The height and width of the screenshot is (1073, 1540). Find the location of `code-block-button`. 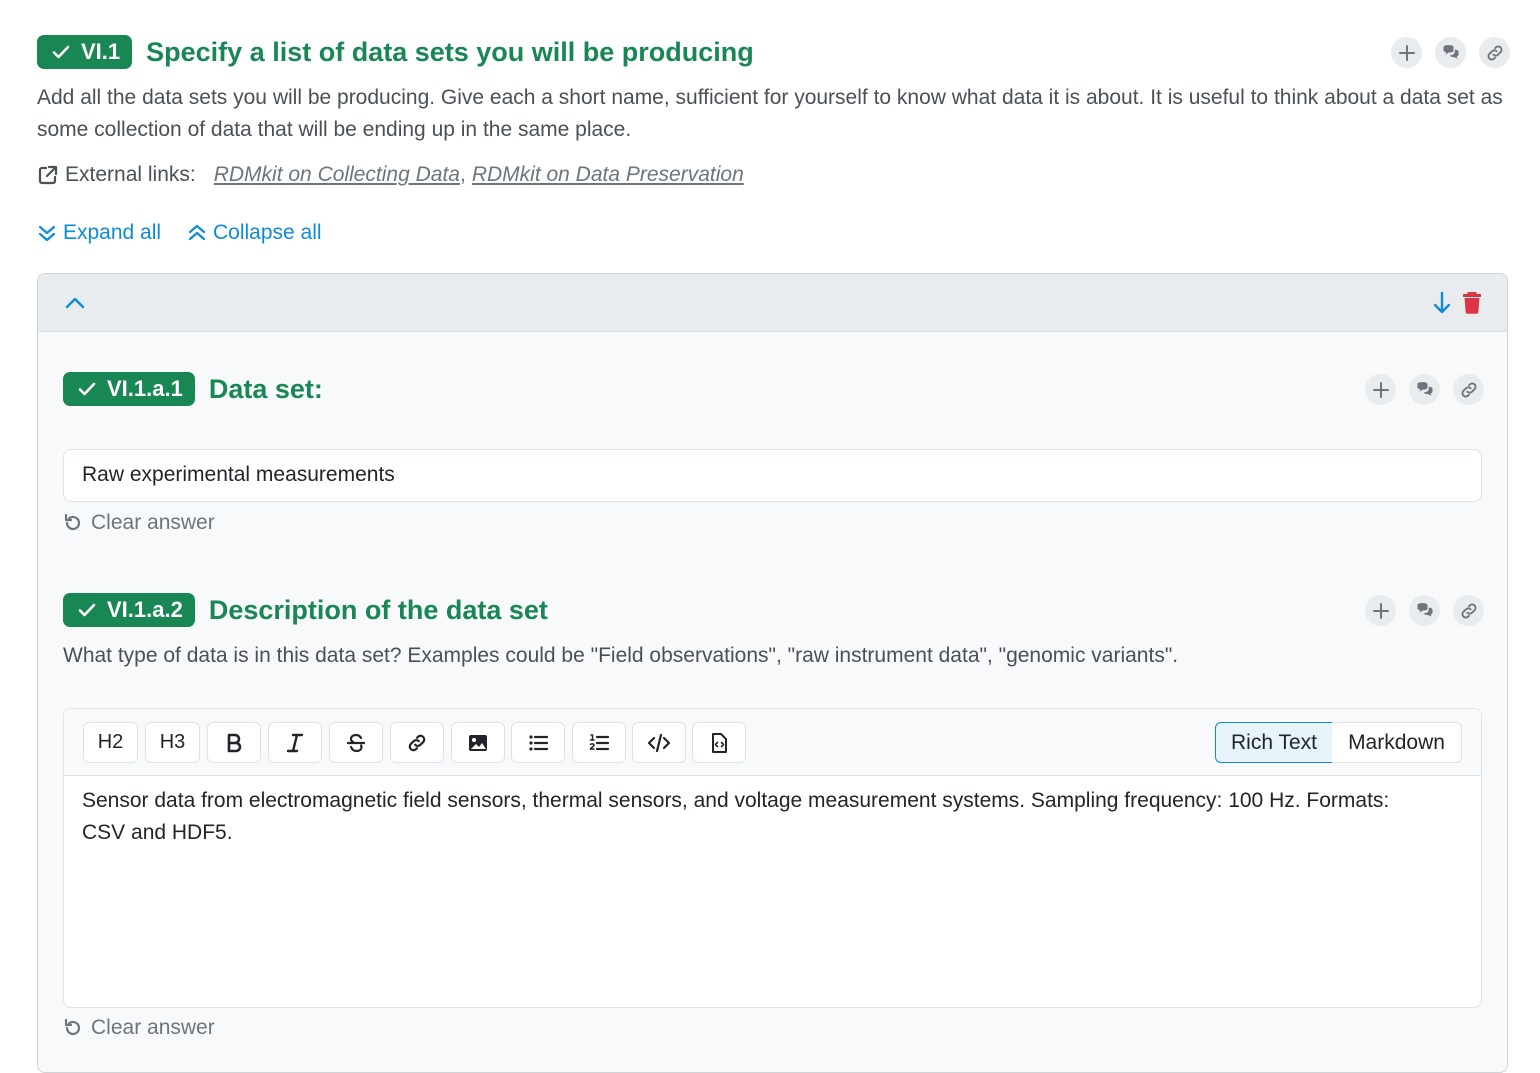

code-block-button is located at coordinates (719, 742).